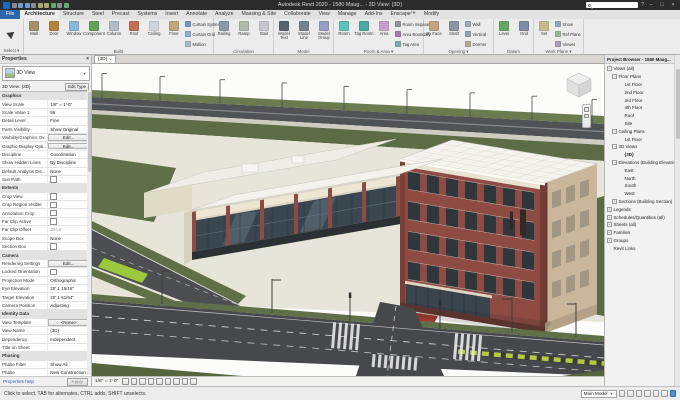  I want to click on property-row: Extents, so click(45, 188).